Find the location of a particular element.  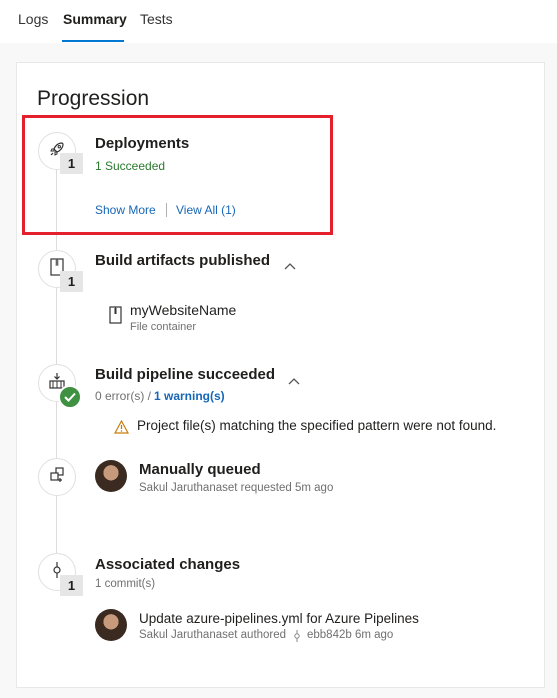

page-title: Progression is located at coordinates (93, 98).